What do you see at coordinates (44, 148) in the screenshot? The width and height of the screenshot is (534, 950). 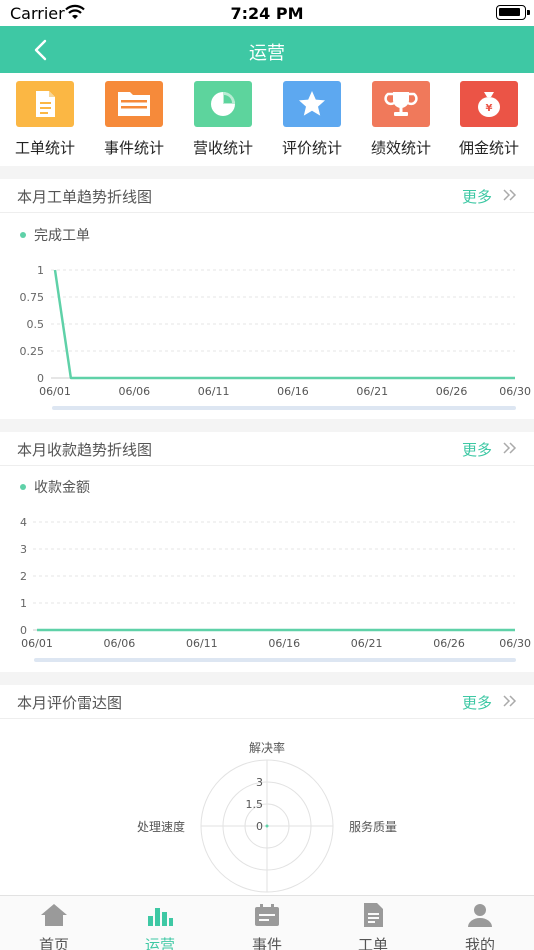 I see `quick-item-label: 工单统计` at bounding box center [44, 148].